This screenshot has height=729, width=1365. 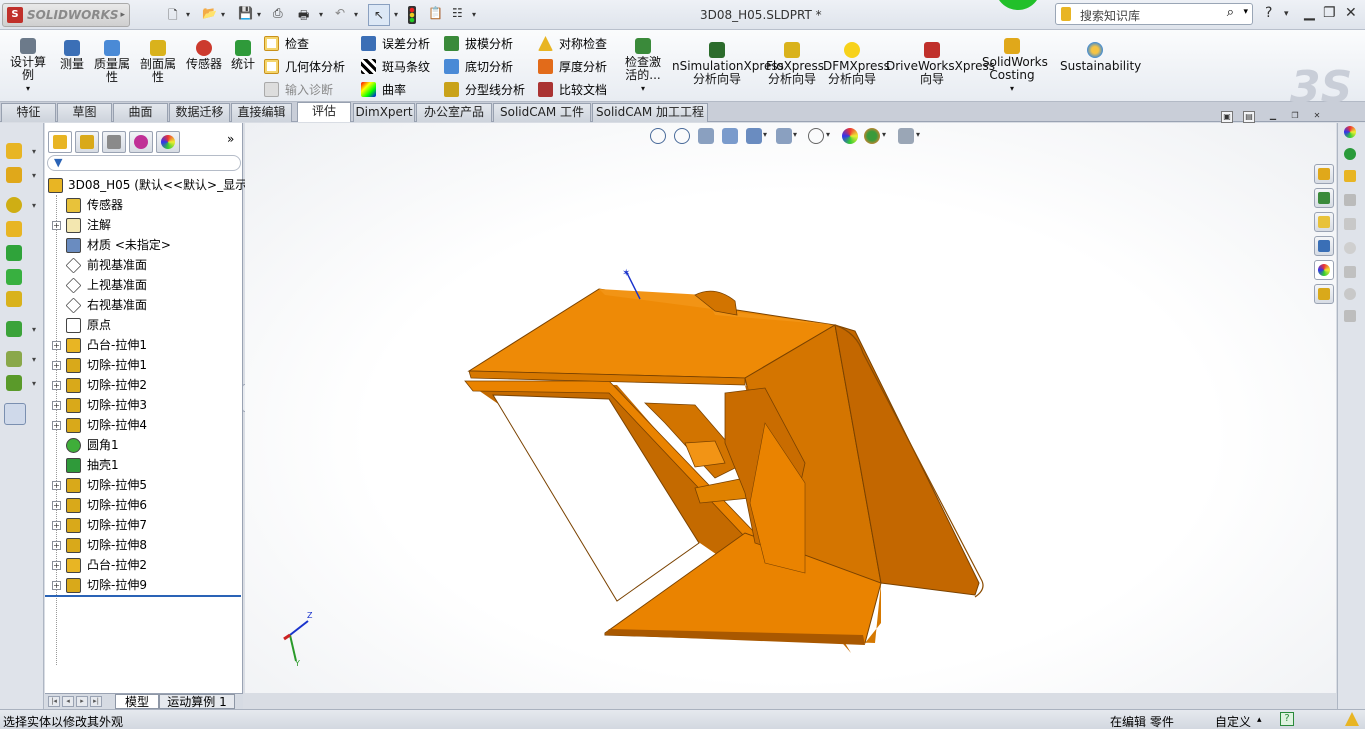 What do you see at coordinates (940, 64) in the screenshot?
I see `driveworksxpress-button: DriveWorksXpress 向导` at bounding box center [940, 64].